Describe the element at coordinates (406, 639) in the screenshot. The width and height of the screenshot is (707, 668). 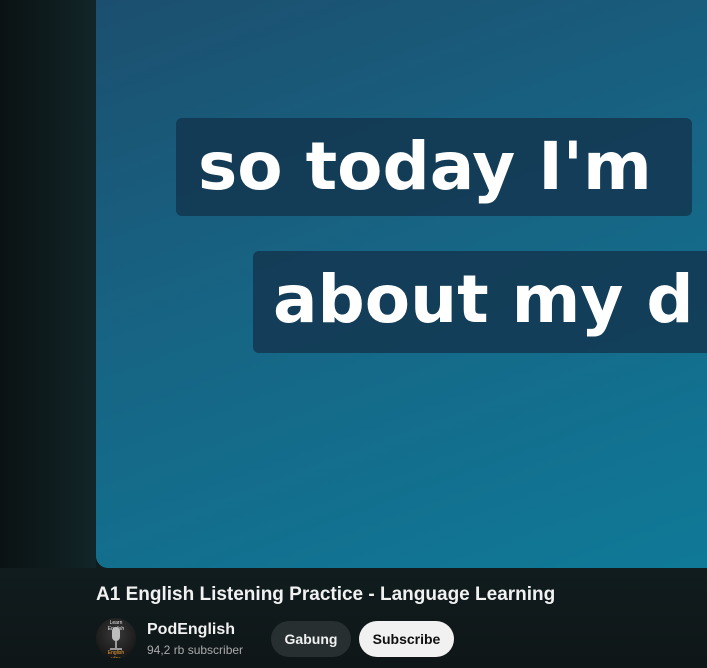
I see `subscribe-button: Subscribe` at that location.